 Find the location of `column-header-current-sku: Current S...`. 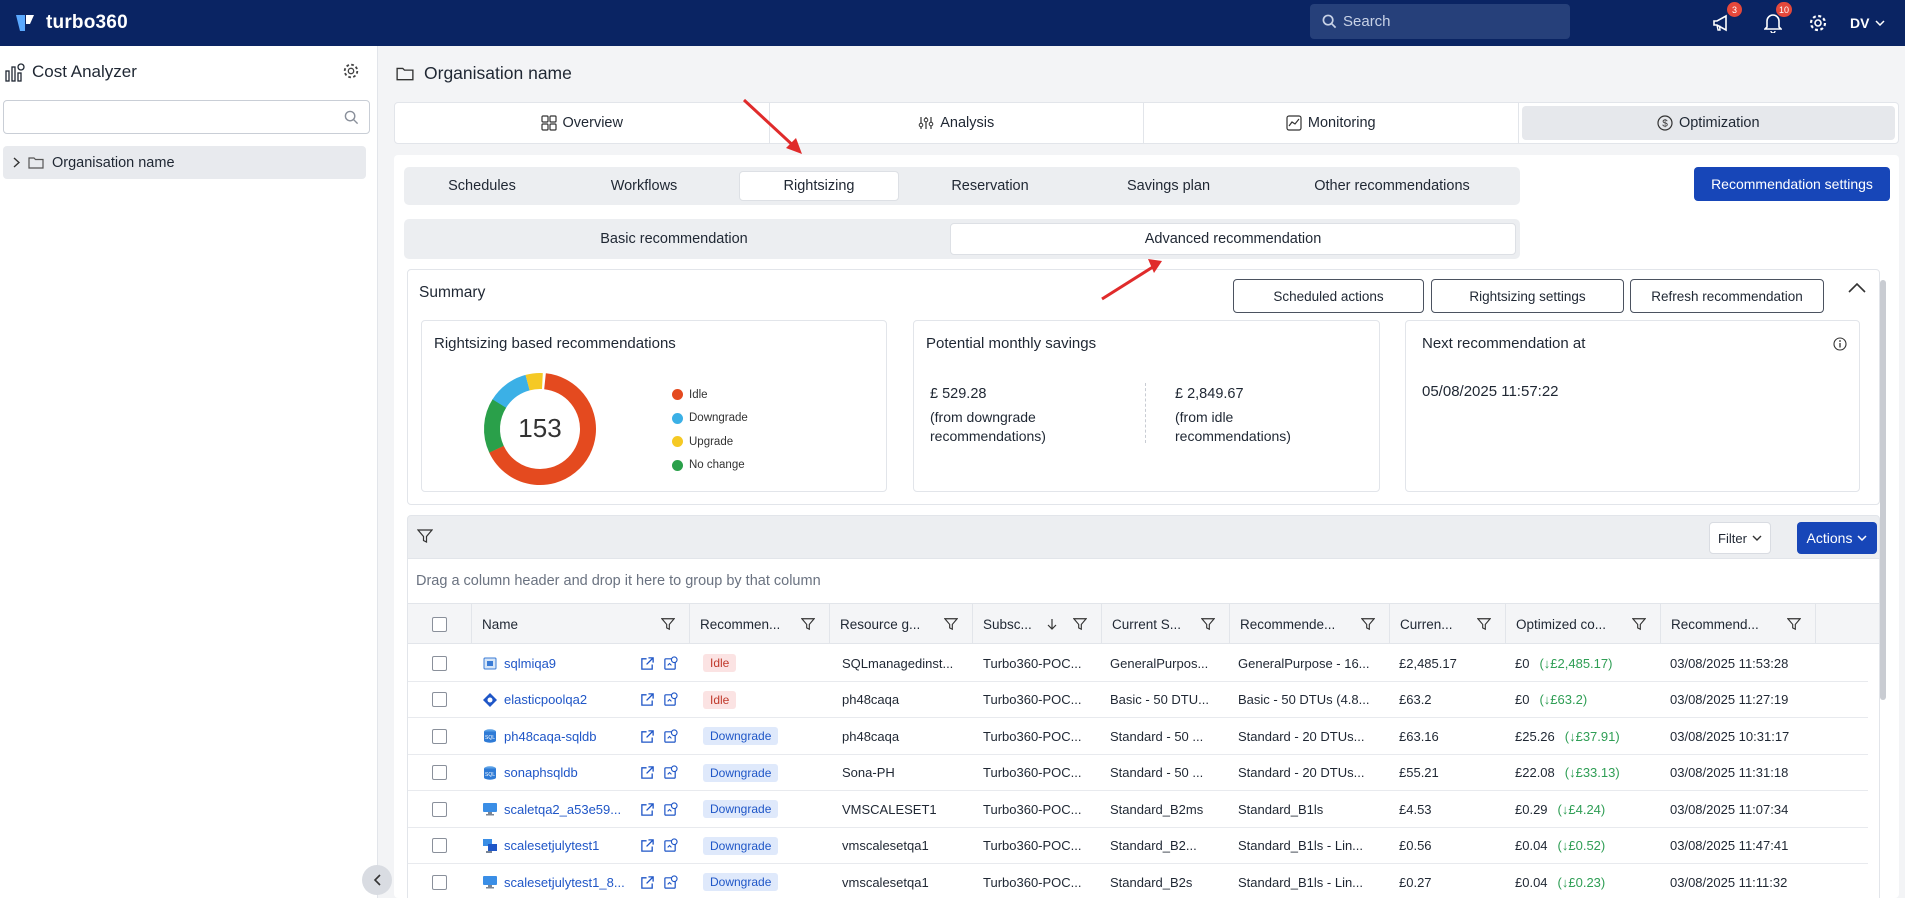

column-header-current-sku: Current S... is located at coordinates (1166, 624).